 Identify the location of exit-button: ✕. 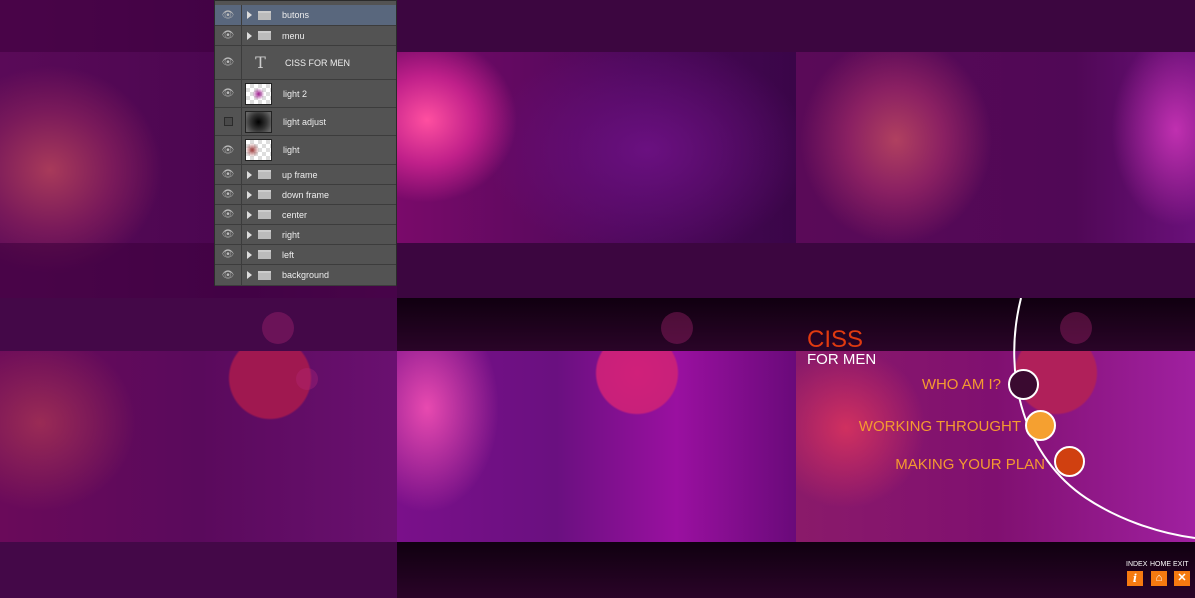
(1182, 578).